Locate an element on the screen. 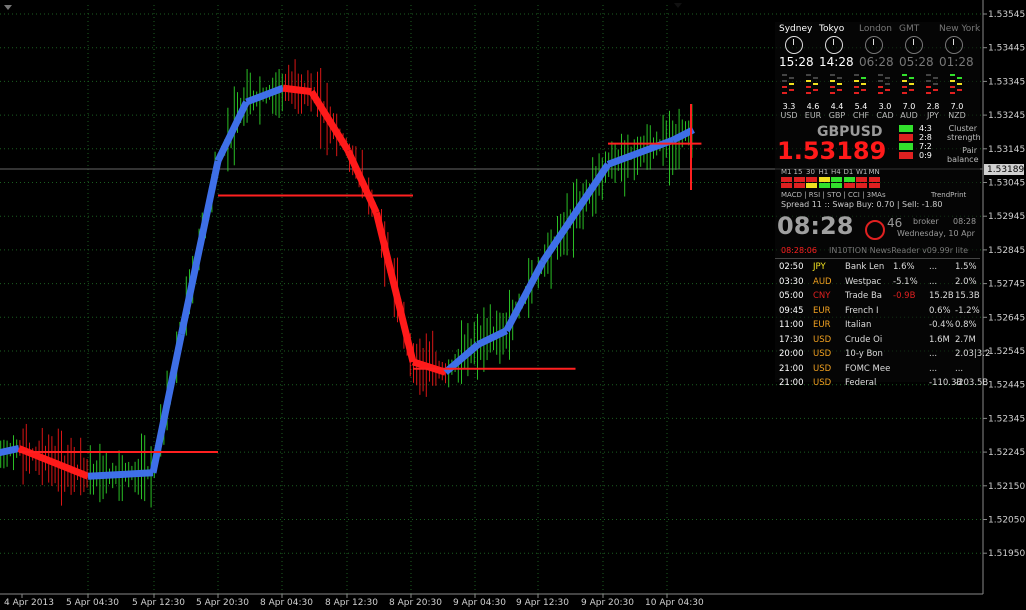 Image resolution: width=1026 pixels, height=610 pixels. currency-name: NZD is located at coordinates (957, 115).